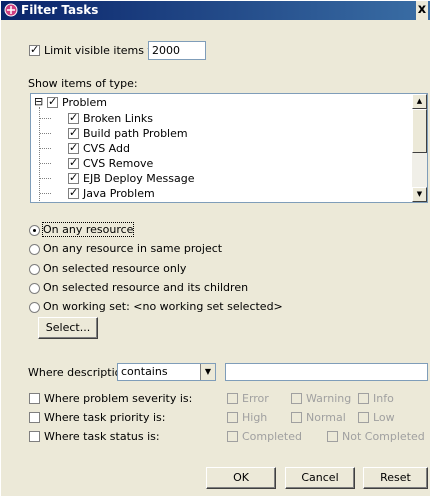 The height and width of the screenshot is (499, 433). What do you see at coordinates (332, 436) in the screenshot?
I see `not-completed-checkbox` at bounding box center [332, 436].